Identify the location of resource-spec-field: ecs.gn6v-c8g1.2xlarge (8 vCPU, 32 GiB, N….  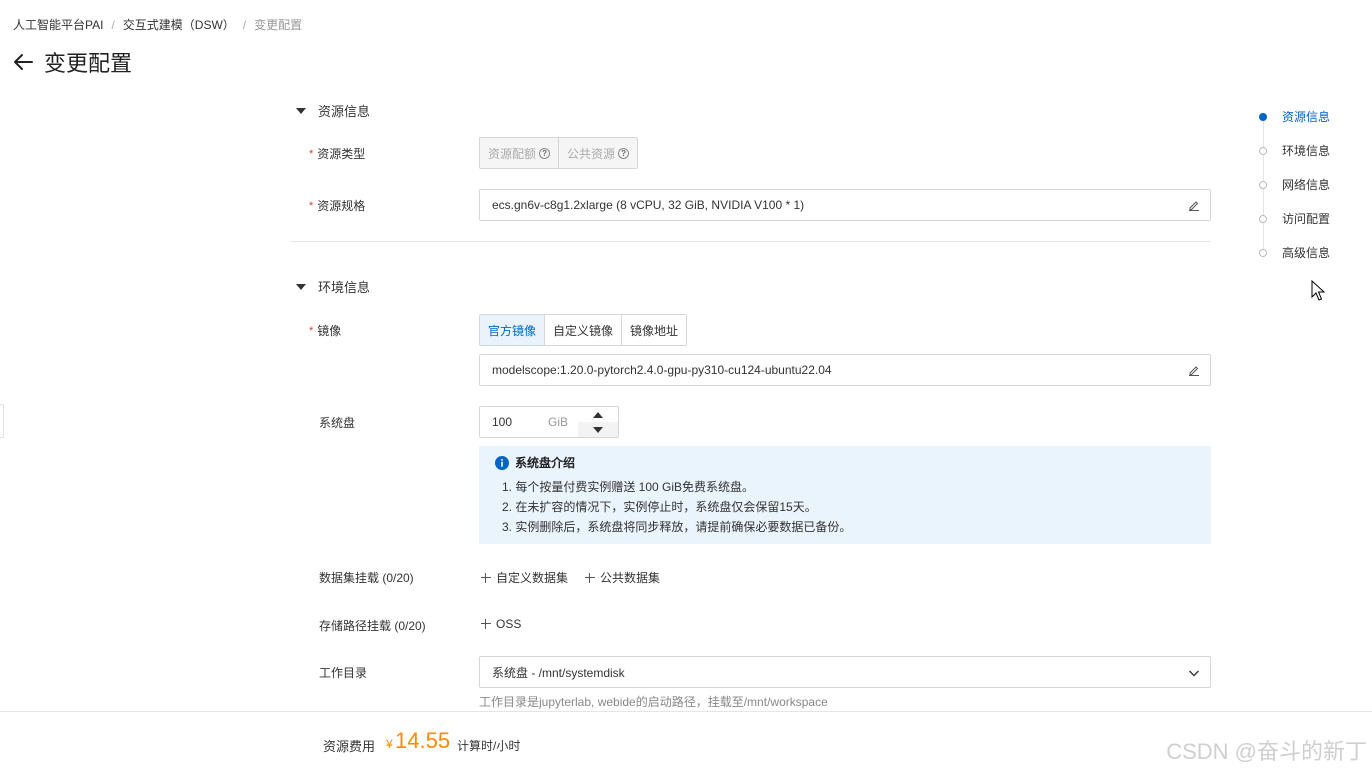
(845, 205).